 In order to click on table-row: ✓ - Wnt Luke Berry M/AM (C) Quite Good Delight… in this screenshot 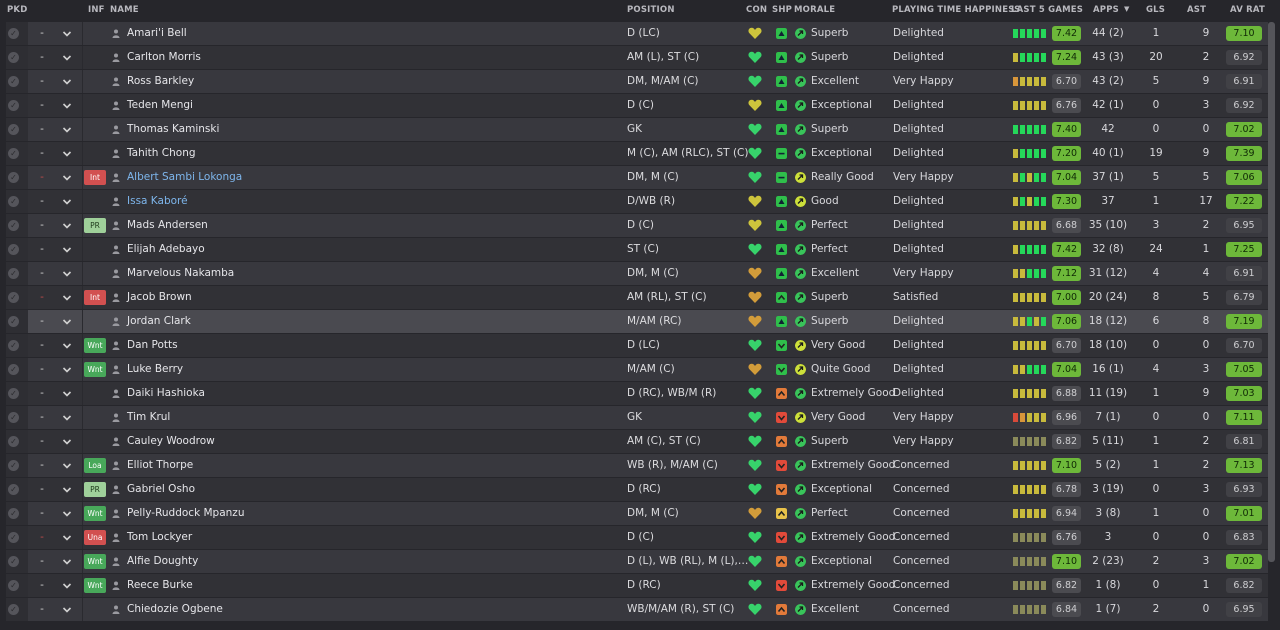, I will do `click(637, 369)`.